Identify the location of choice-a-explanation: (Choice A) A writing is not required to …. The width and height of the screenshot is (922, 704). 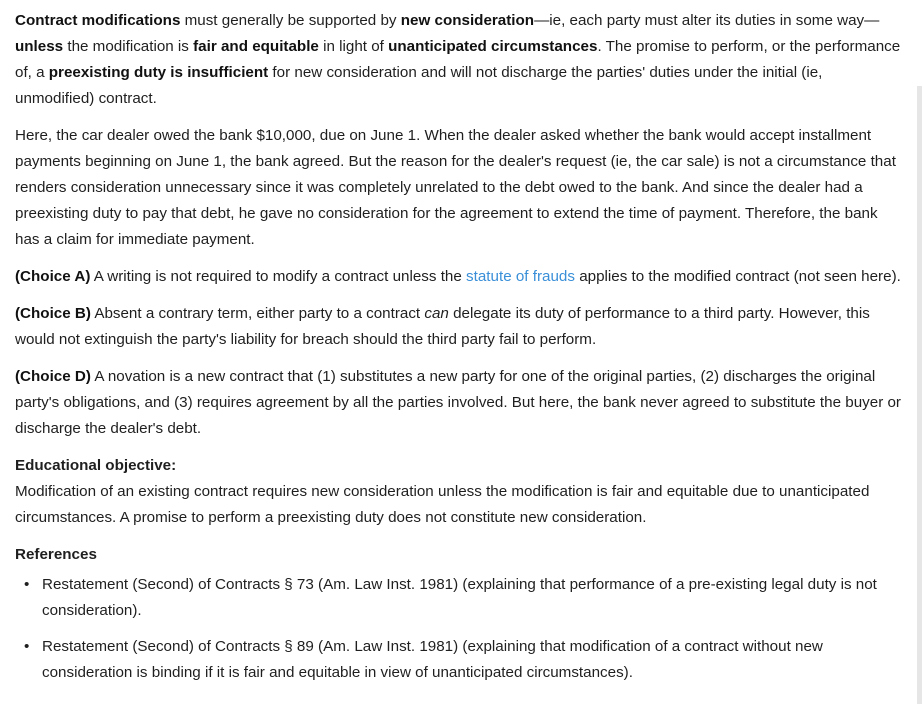
(460, 277).